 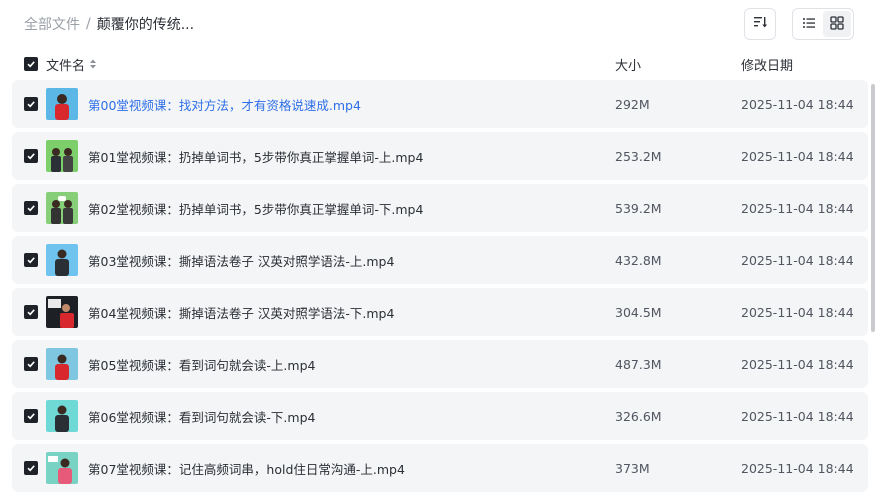 I want to click on file-name: 第05堂视频课：看到词句就会读-上.mp4, so click(x=201, y=364).